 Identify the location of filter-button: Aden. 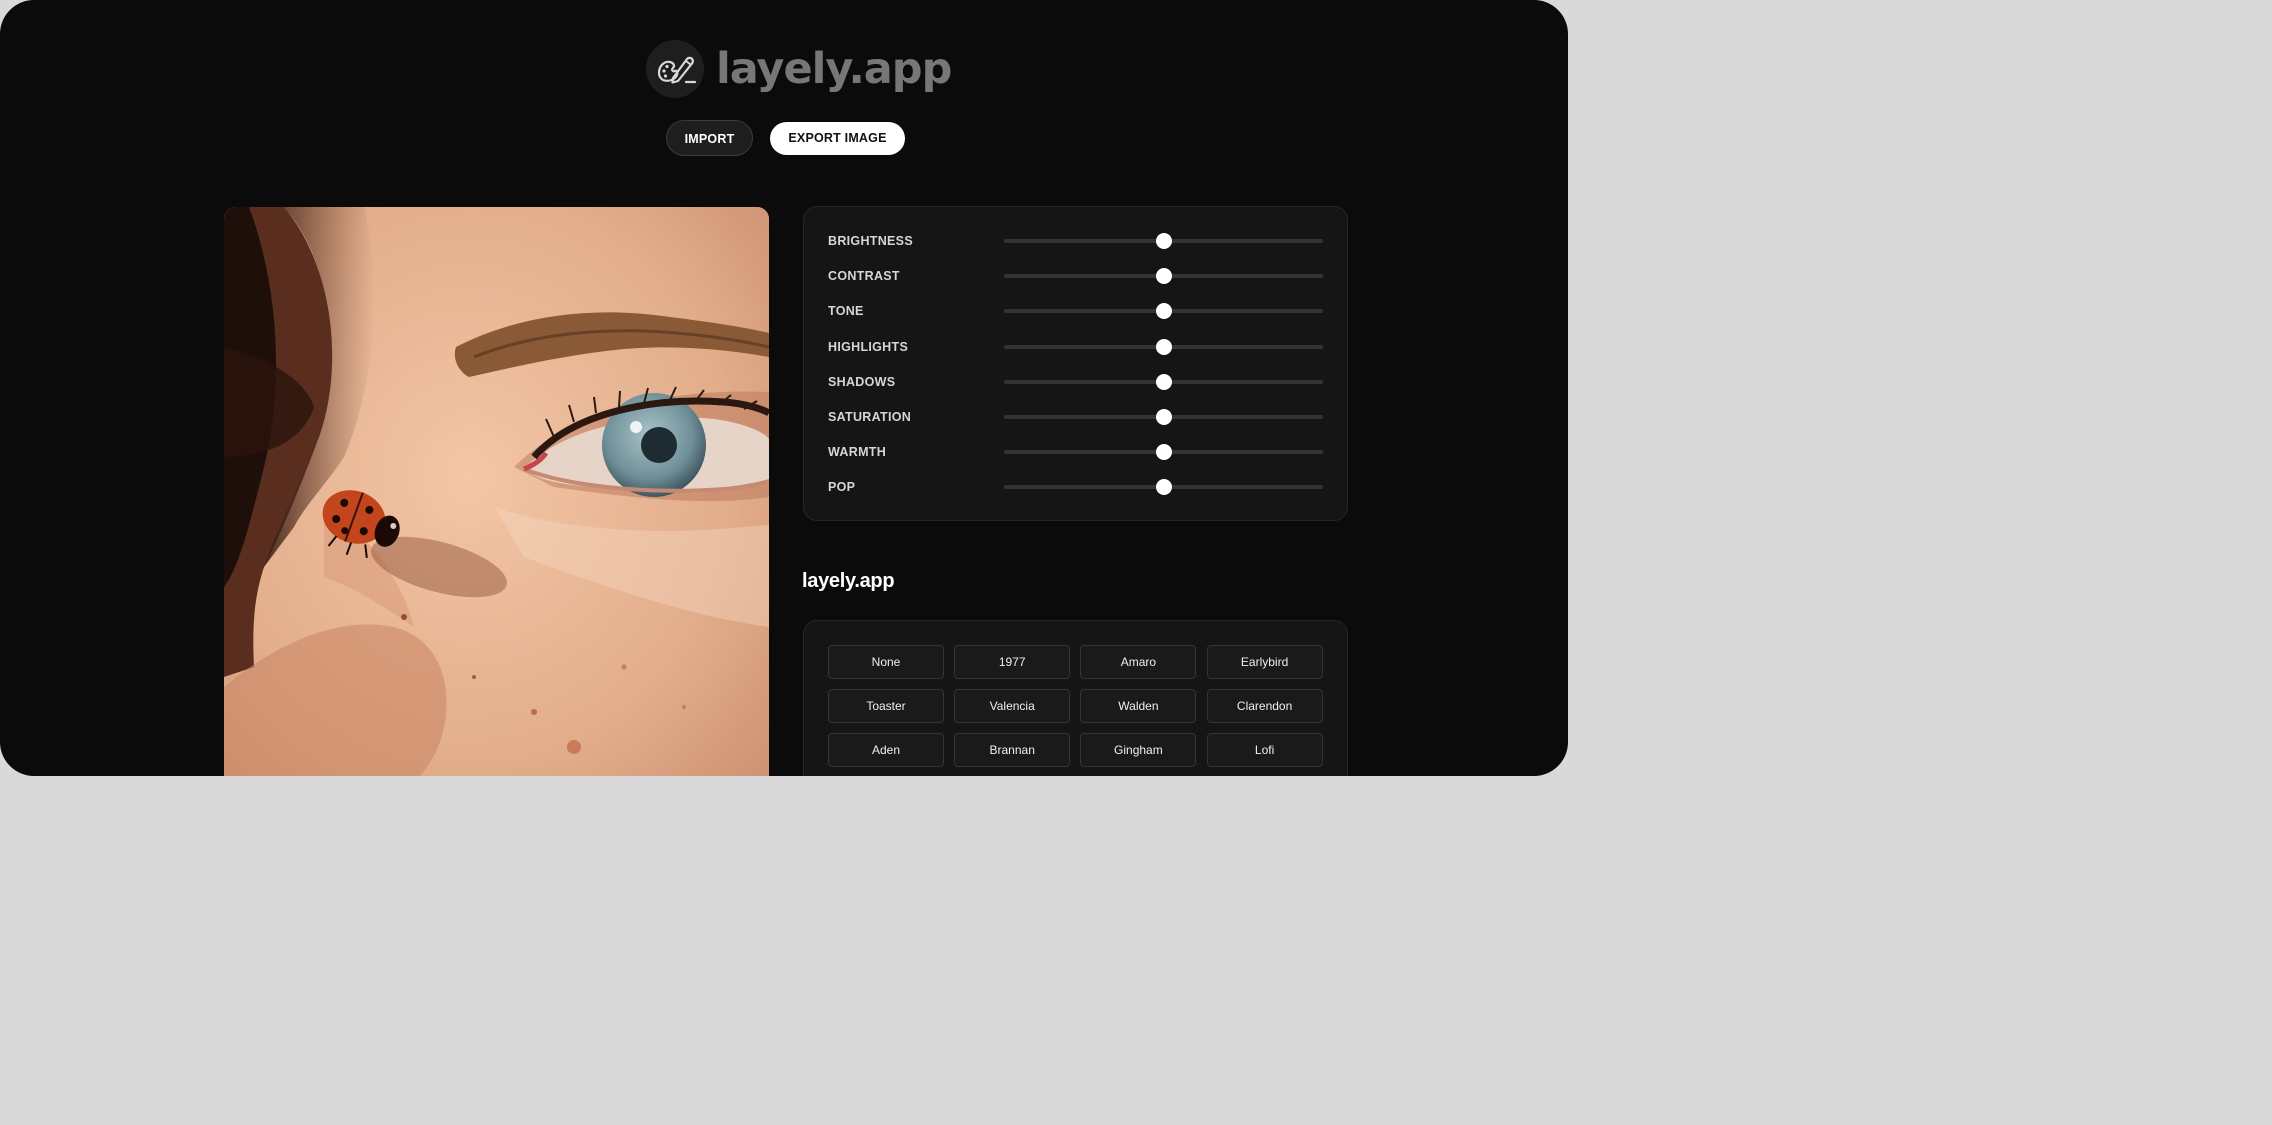
(886, 749).